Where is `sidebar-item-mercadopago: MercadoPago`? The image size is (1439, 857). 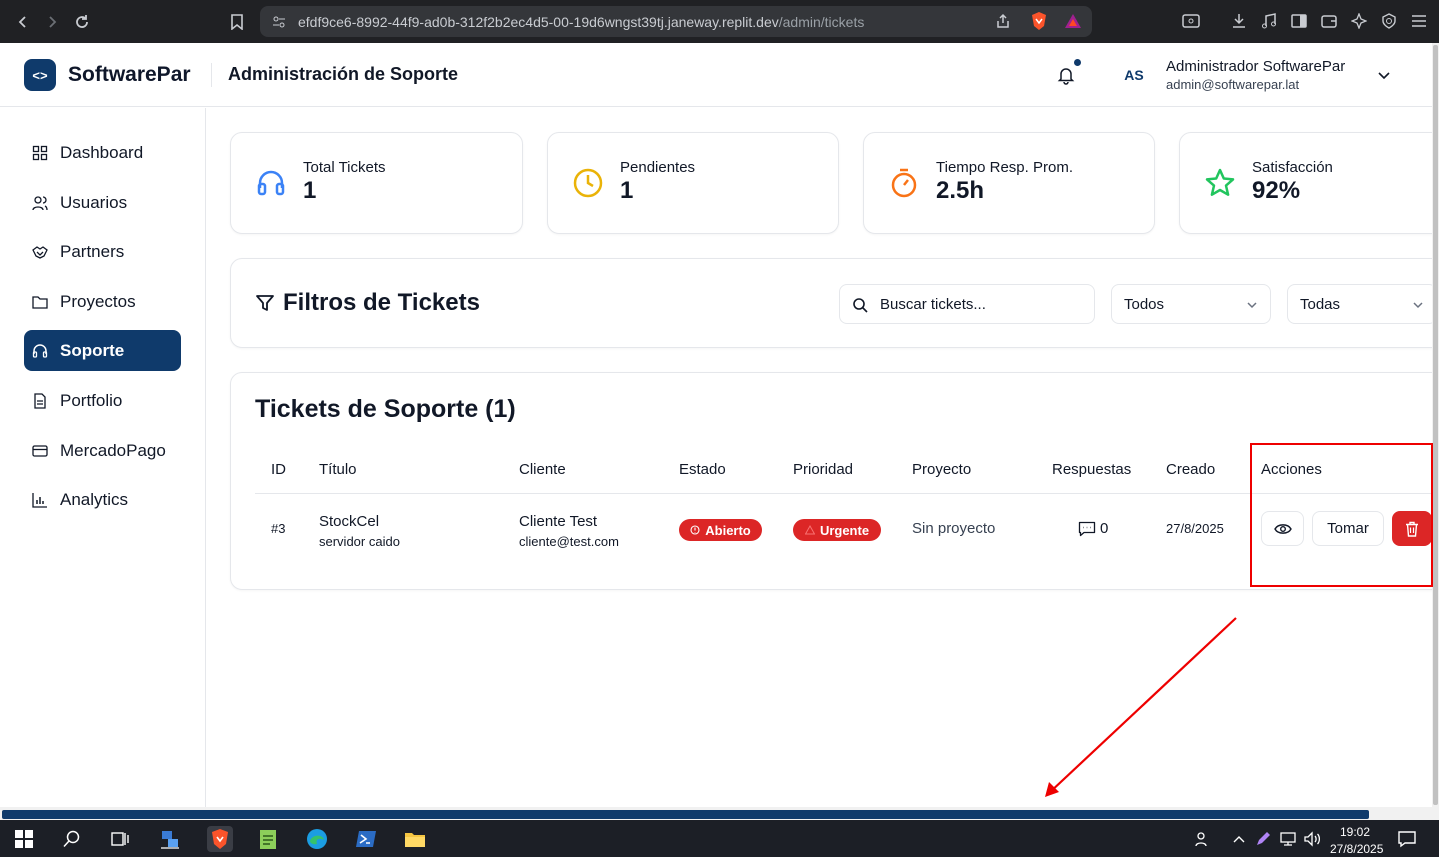
sidebar-item-mercadopago: MercadoPago is located at coordinates (102, 450).